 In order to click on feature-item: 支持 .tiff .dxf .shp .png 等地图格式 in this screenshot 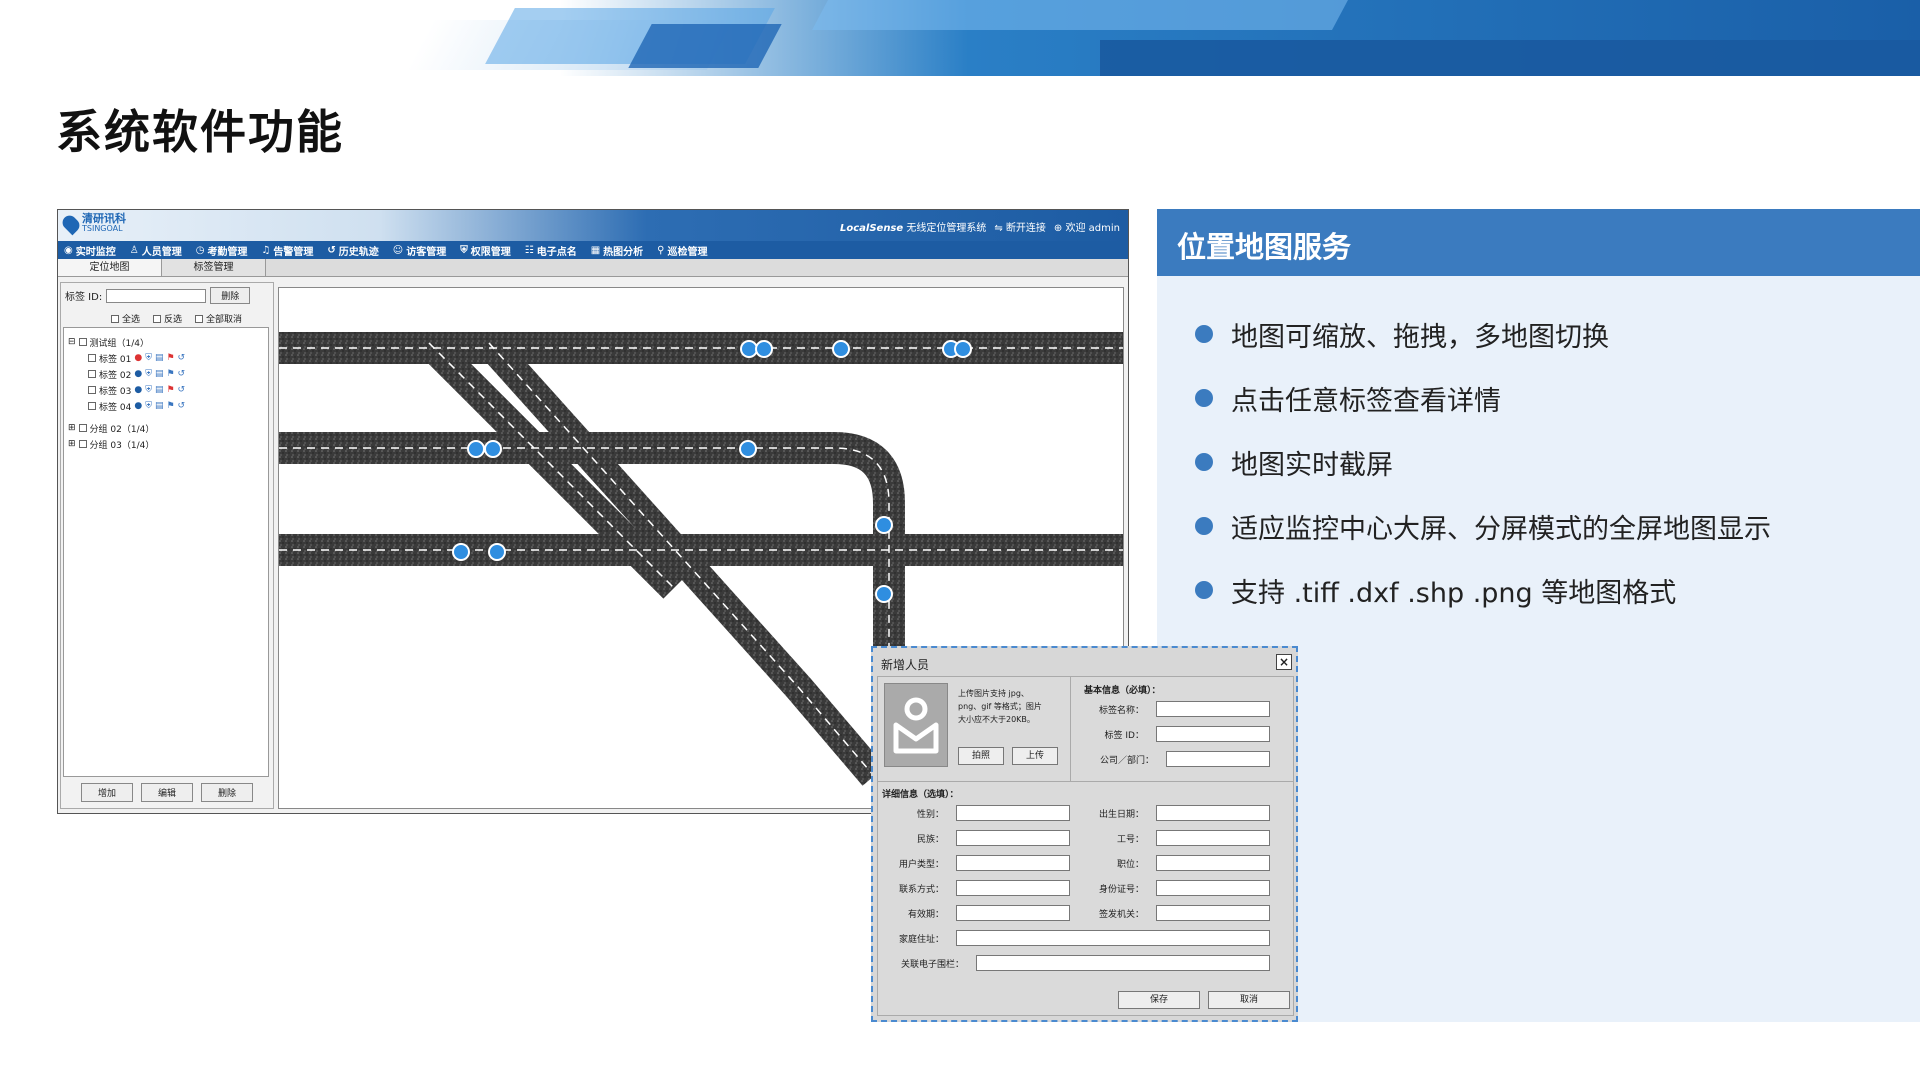, I will do `click(1483, 590)`.